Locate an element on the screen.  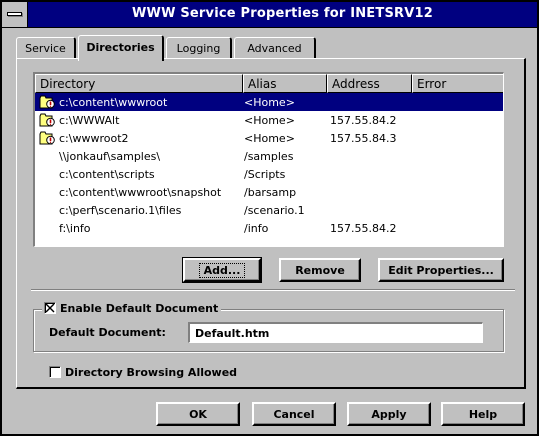
cell-directory: \\jonkauf\samples\ is located at coordinates (110, 156).